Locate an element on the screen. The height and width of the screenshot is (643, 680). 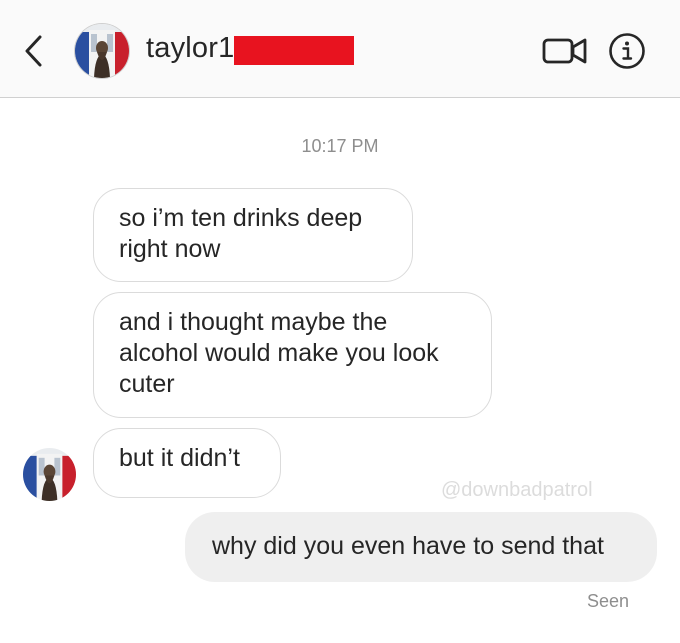
sender-avatar-icon is located at coordinates (49, 474).